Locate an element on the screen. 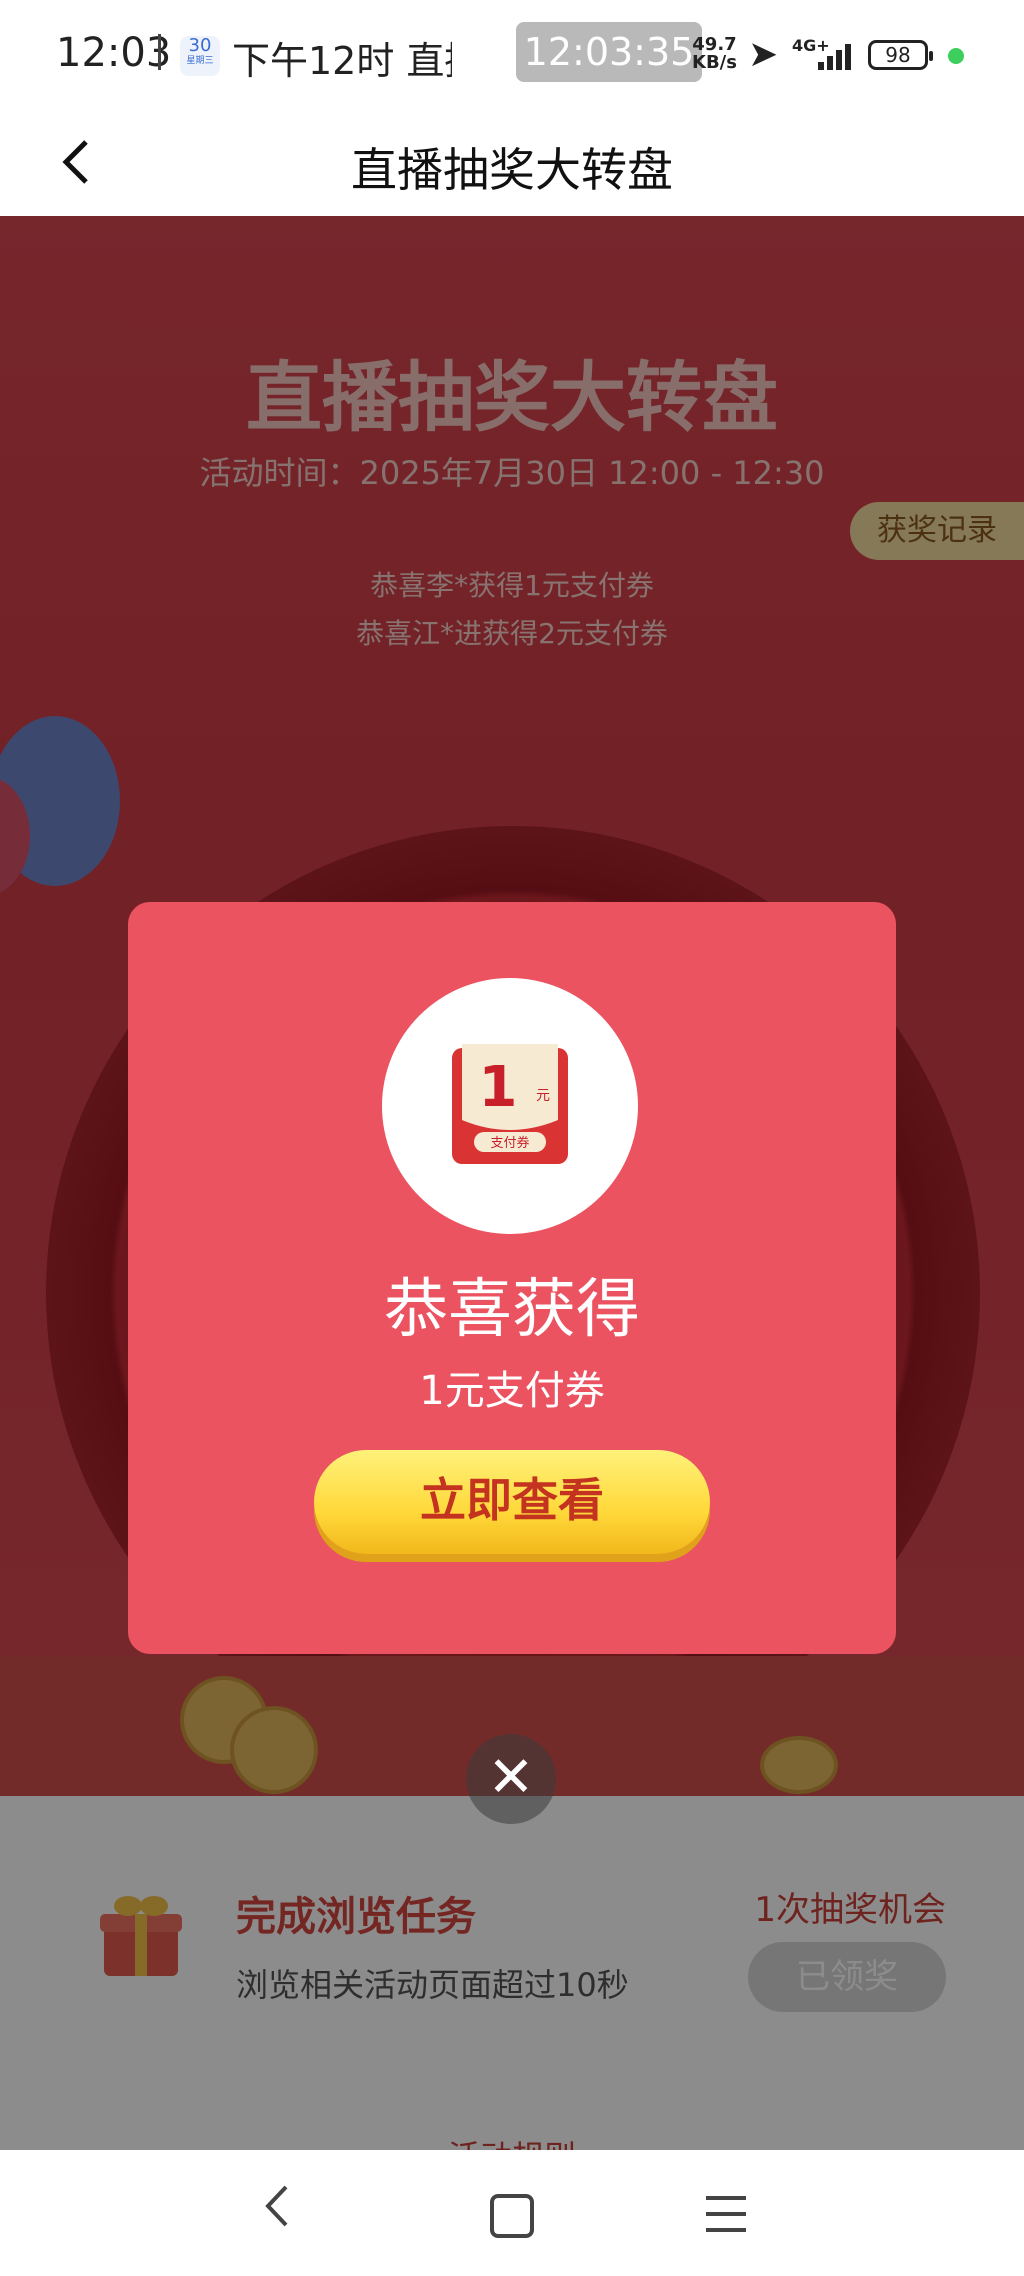  coupon-unit: 元 is located at coordinates (543, 1096).